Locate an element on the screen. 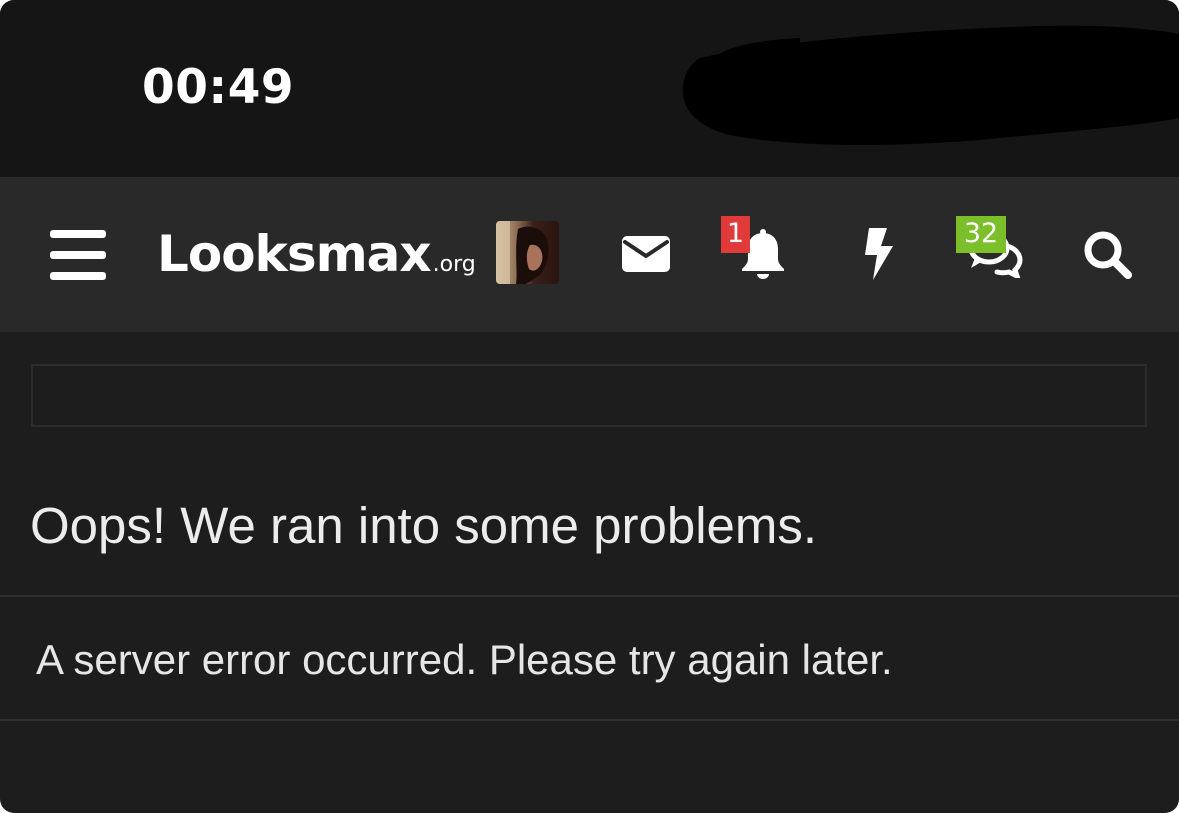 The width and height of the screenshot is (1179, 813). menu-button is located at coordinates (78, 255).